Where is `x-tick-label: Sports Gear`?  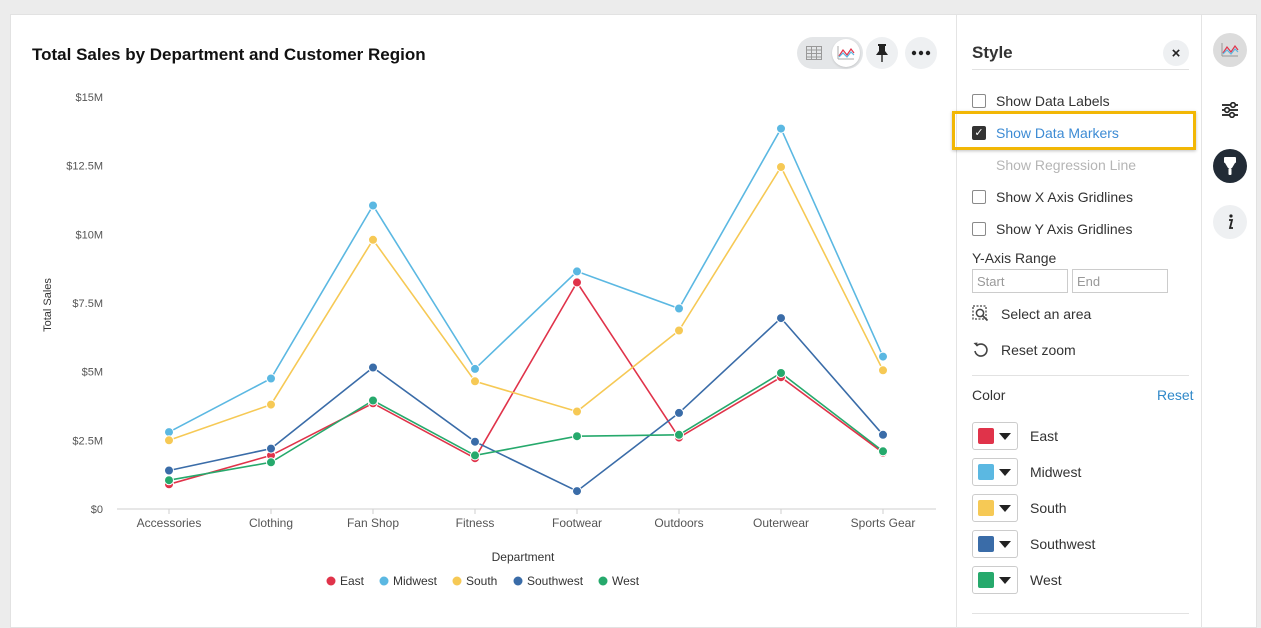
x-tick-label: Sports Gear is located at coordinates (883, 523).